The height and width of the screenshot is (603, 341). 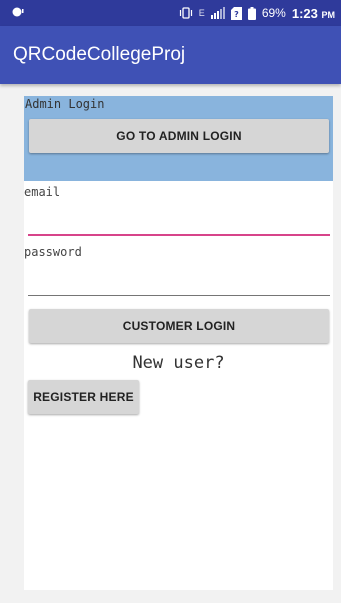 I want to click on vibrate-icon, so click(x=185, y=13).